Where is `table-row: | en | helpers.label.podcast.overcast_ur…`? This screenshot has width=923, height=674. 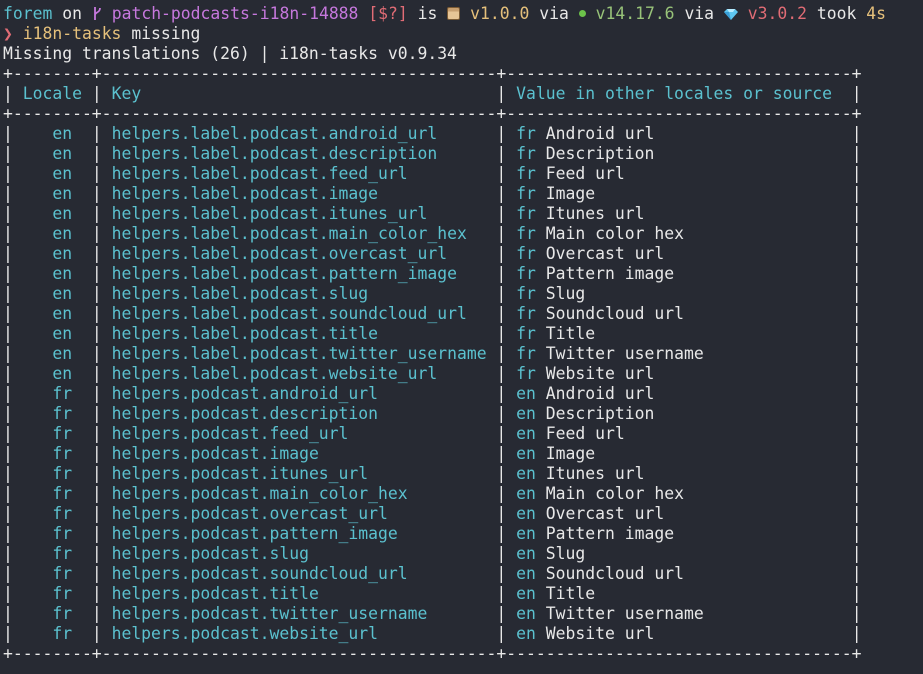
table-row: | en | helpers.label.podcast.overcast_ur… is located at coordinates (463, 254).